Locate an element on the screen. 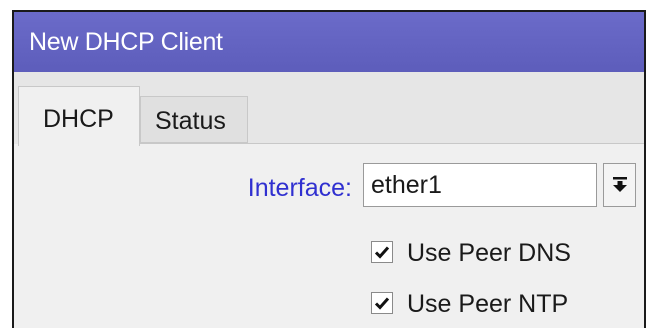 The height and width of the screenshot is (328, 659). interface-input: ether1 is located at coordinates (480, 185).